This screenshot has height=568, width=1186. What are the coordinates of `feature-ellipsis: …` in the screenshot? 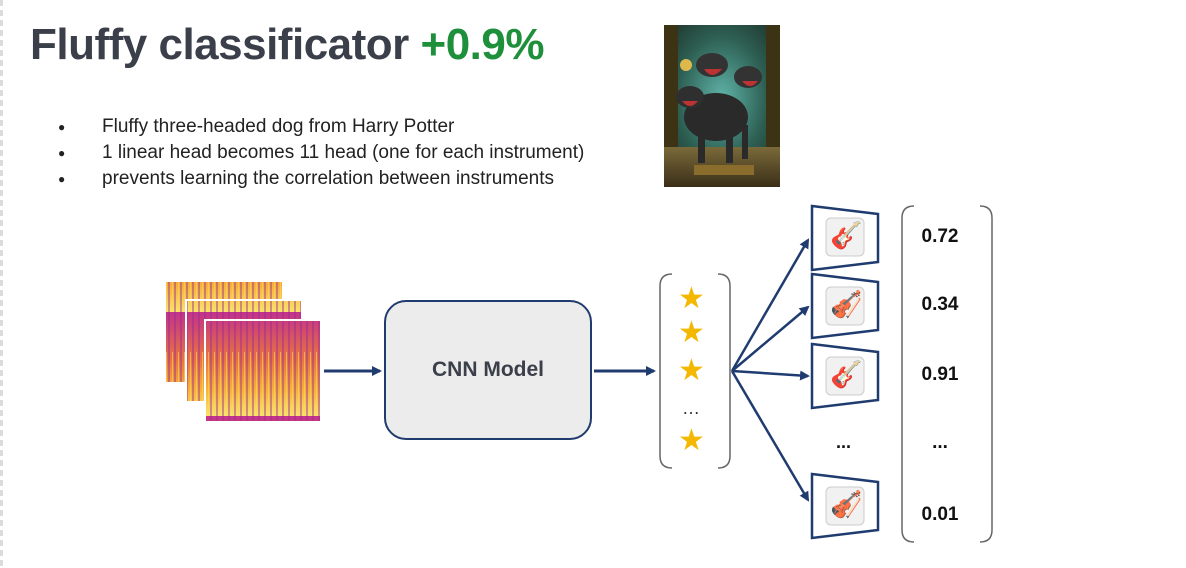 It's located at (691, 408).